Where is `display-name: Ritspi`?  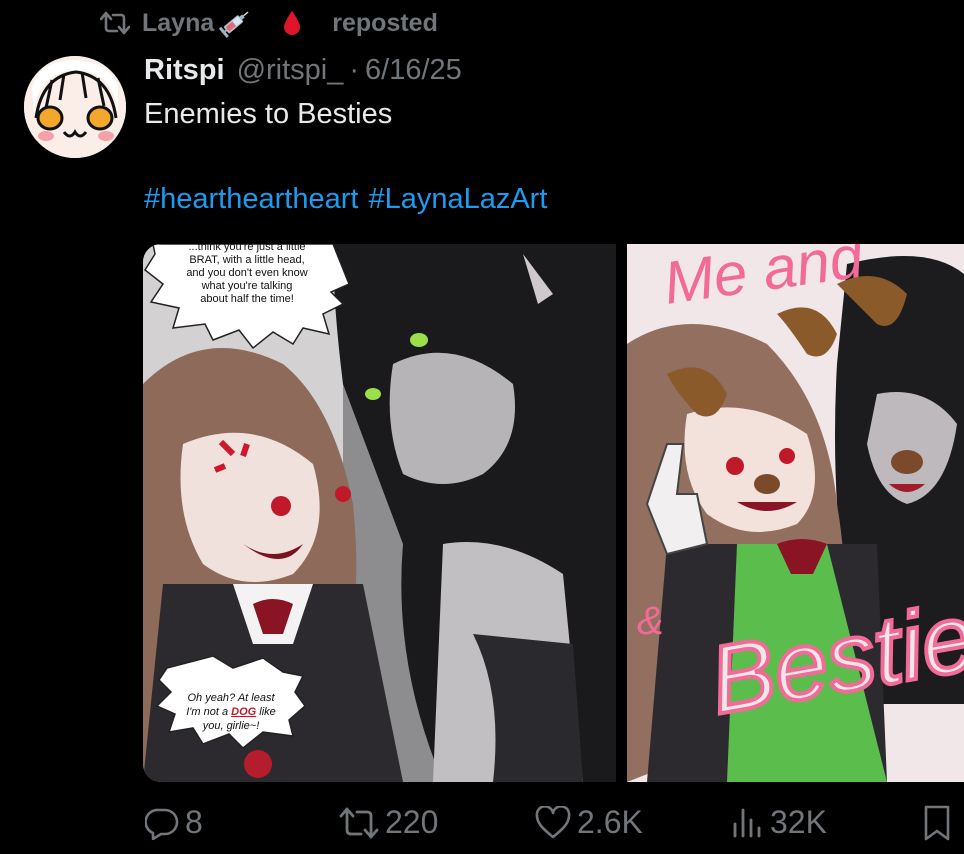
display-name: Ritspi is located at coordinates (184, 70).